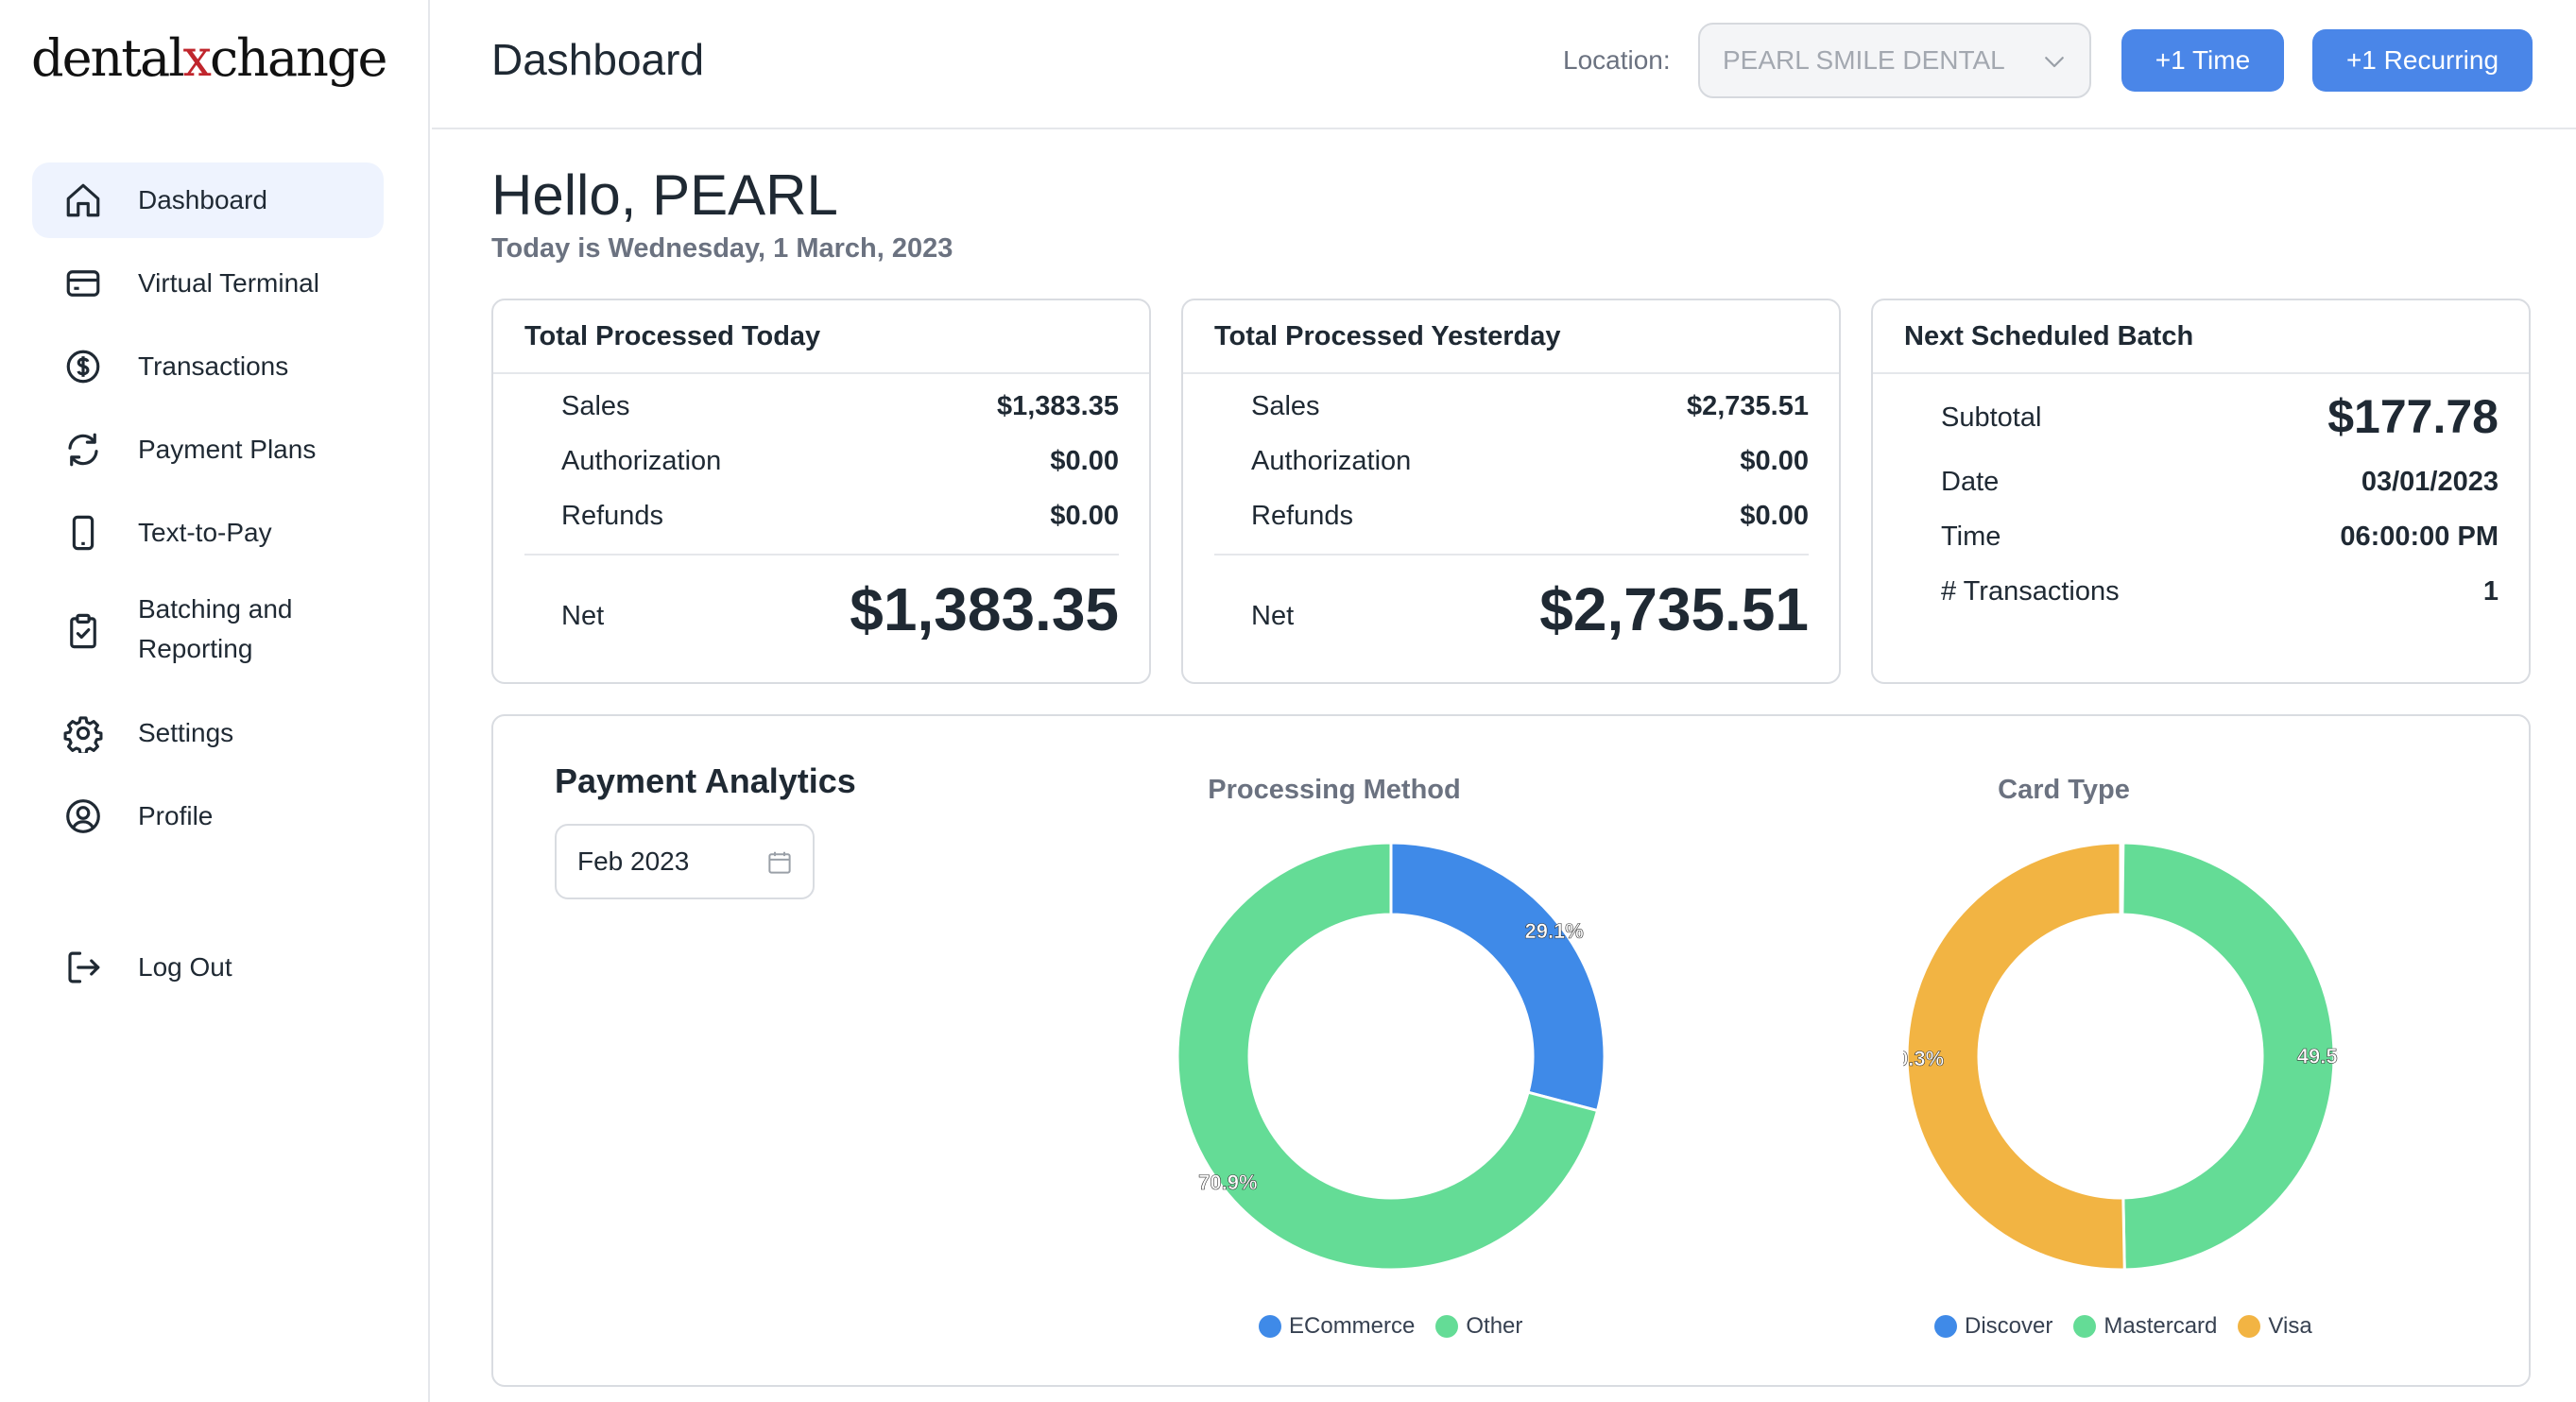 Image resolution: width=2576 pixels, height=1402 pixels. I want to click on legend-item-discover: Discover, so click(1993, 1326).